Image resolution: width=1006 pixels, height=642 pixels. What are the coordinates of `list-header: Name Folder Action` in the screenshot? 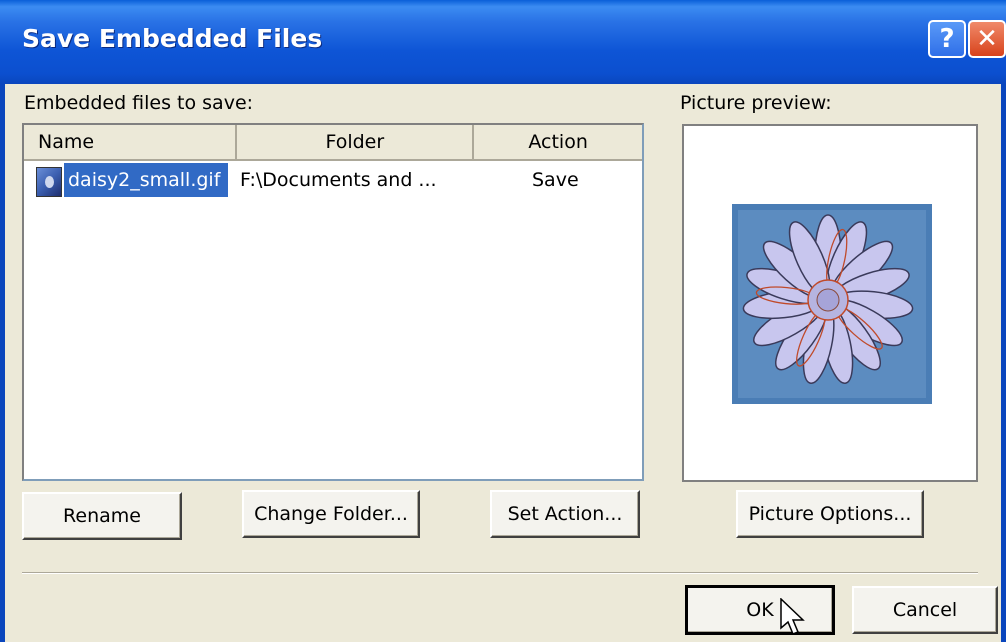 It's located at (333, 143).